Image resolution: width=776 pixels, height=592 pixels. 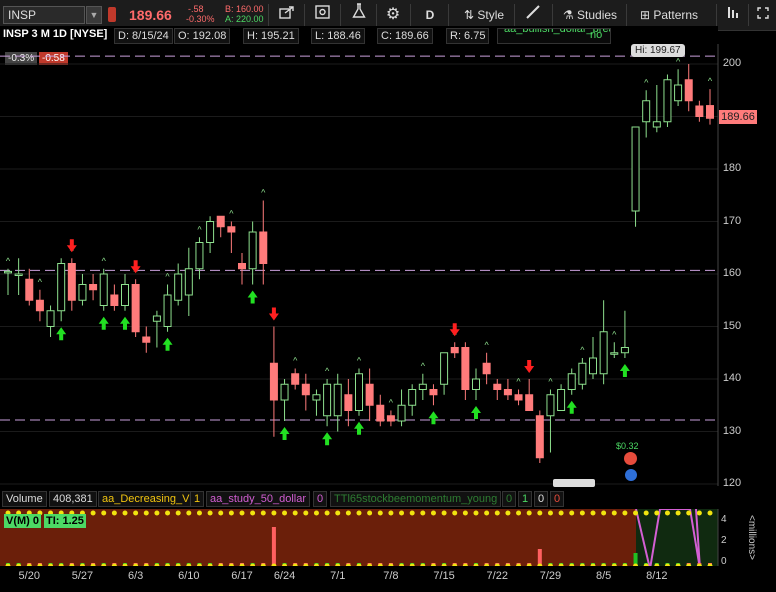 What do you see at coordinates (590, 15) in the screenshot?
I see `studies-button: ⚗ Studies` at bounding box center [590, 15].